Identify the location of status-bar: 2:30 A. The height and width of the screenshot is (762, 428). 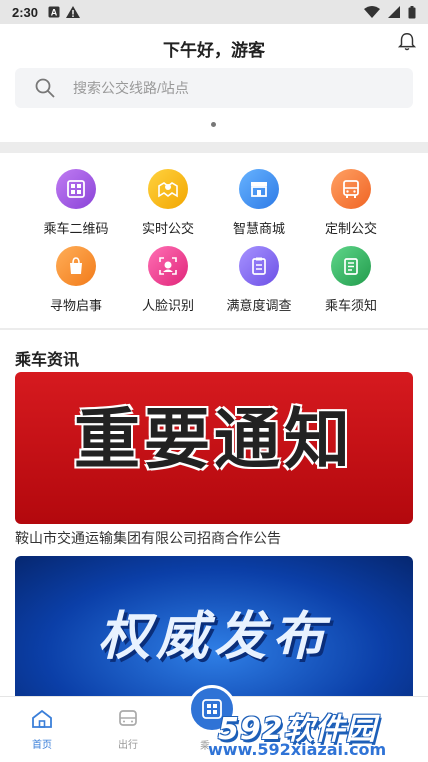
(214, 12).